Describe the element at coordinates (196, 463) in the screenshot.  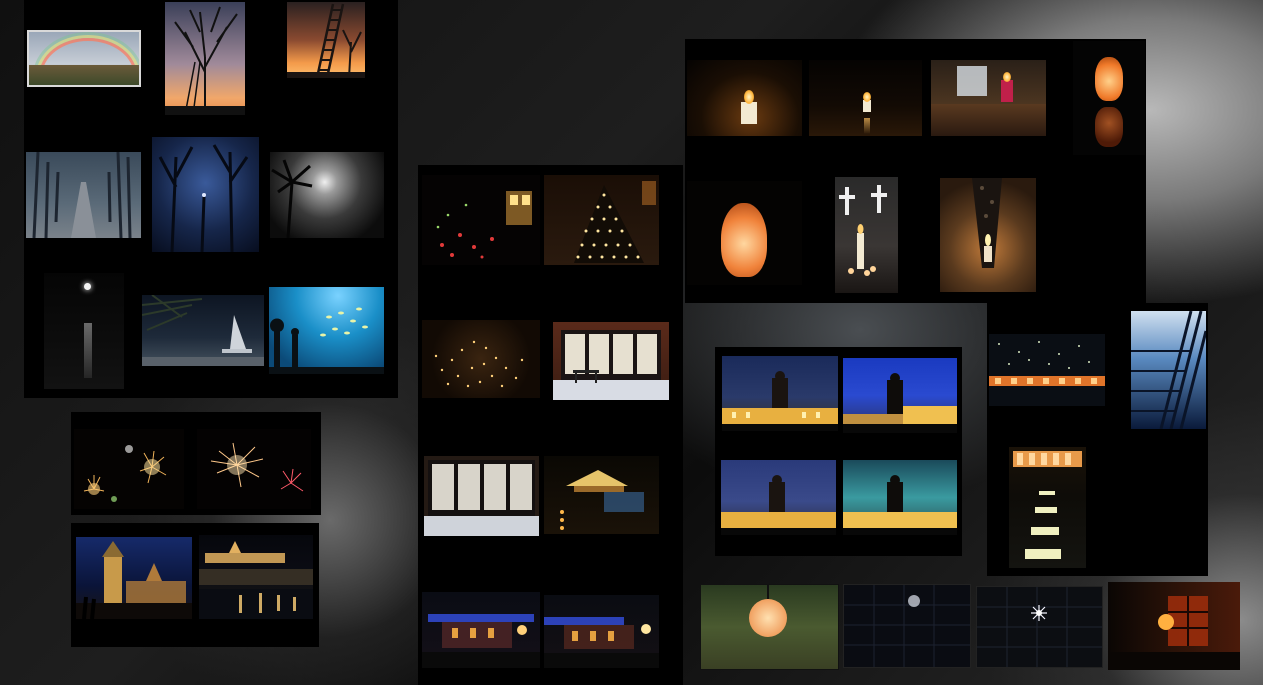
I see `photo-group-fireworks` at that location.